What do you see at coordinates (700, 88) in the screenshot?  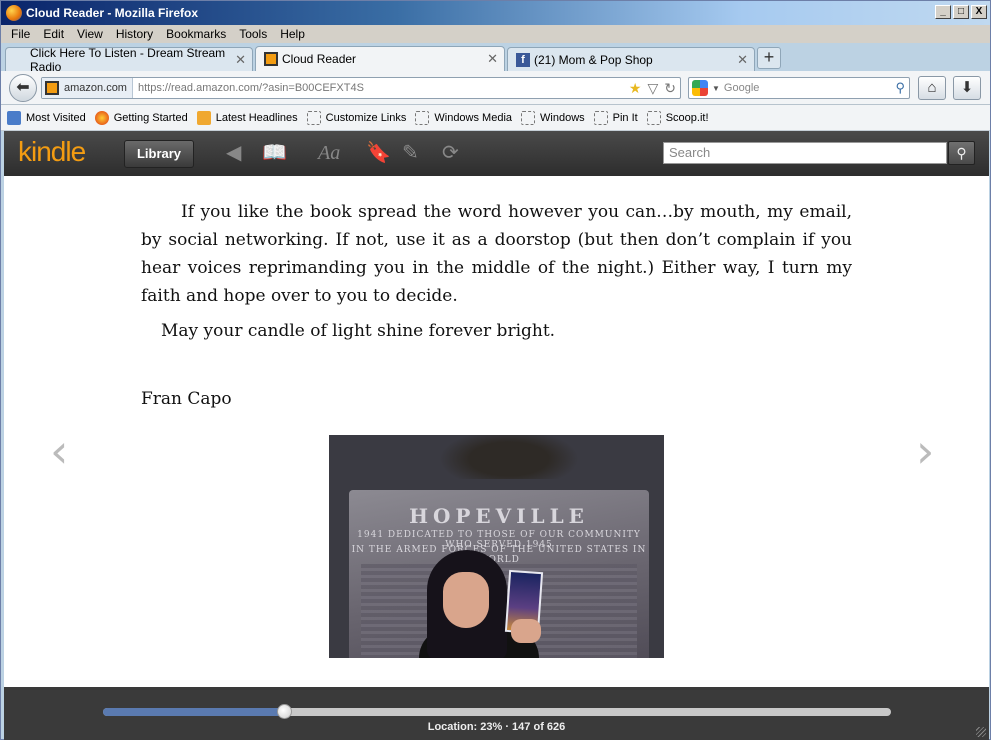 I see `google-icon` at bounding box center [700, 88].